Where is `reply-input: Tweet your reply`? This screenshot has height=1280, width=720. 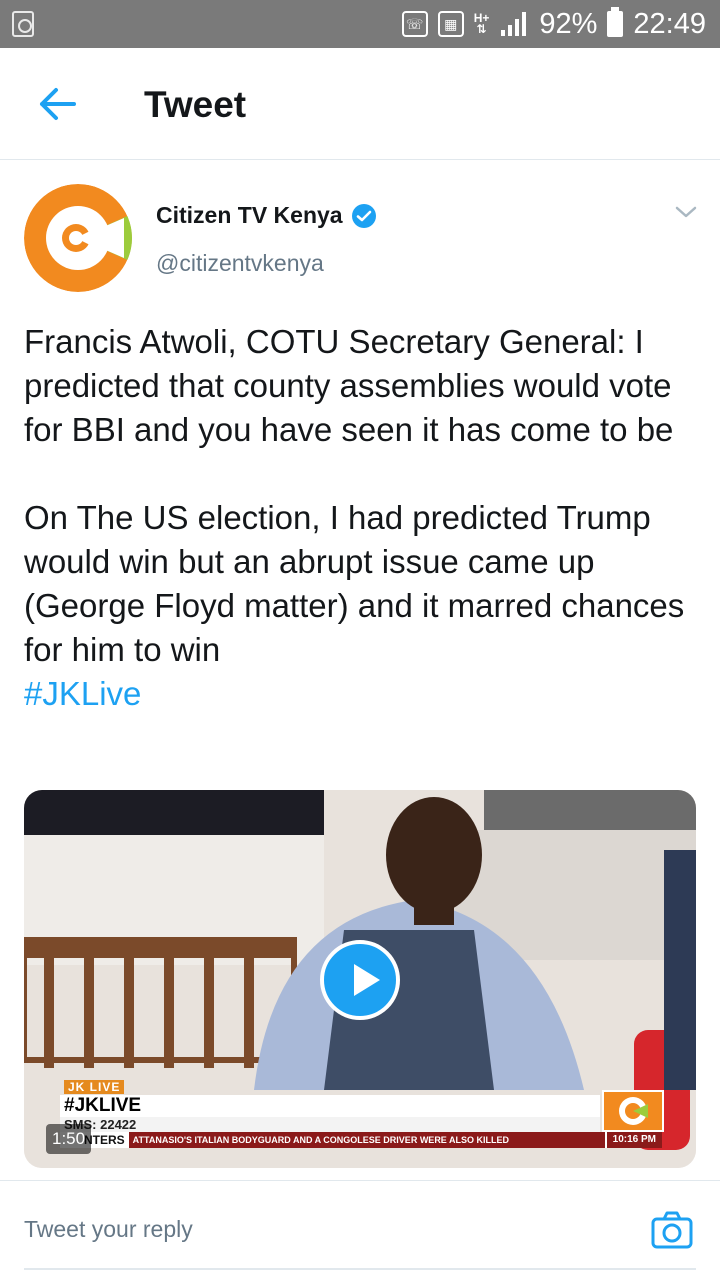
reply-input: Tweet your reply is located at coordinates (108, 1229).